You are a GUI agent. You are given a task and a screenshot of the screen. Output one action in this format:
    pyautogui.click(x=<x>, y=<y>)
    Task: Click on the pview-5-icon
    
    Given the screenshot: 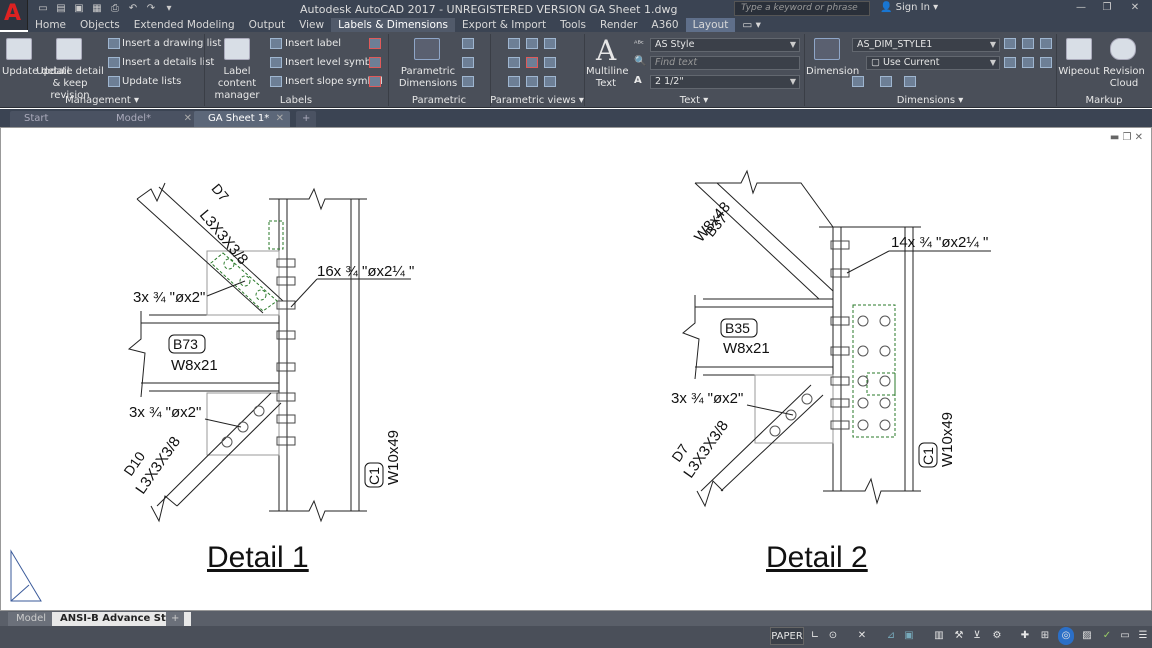 What is the action you would take?
    pyautogui.click(x=532, y=62)
    